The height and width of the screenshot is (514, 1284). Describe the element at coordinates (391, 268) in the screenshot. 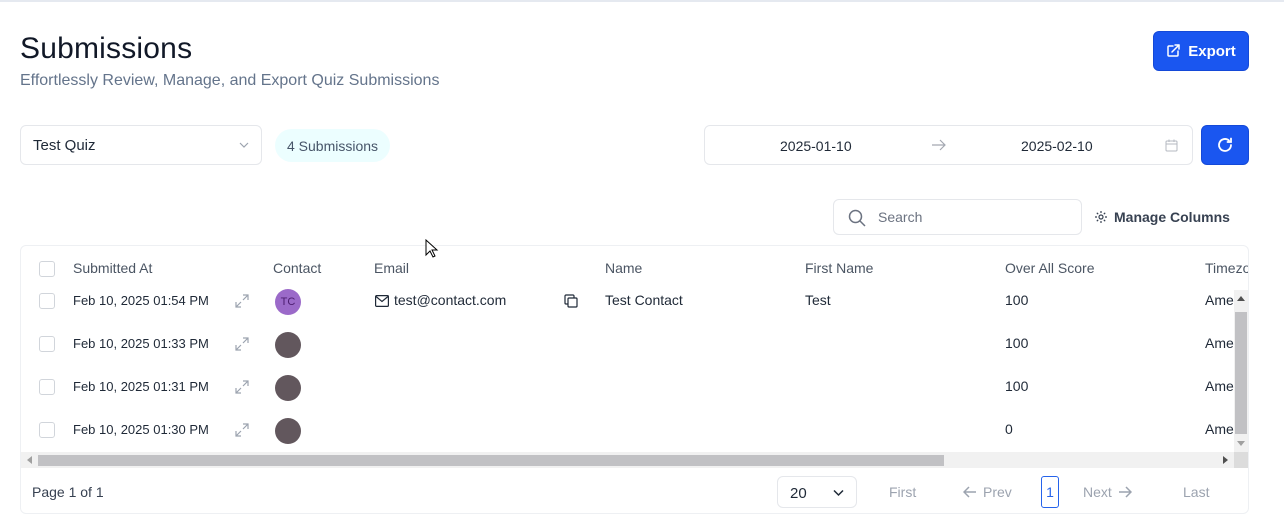

I see `column-header-email: Email` at that location.